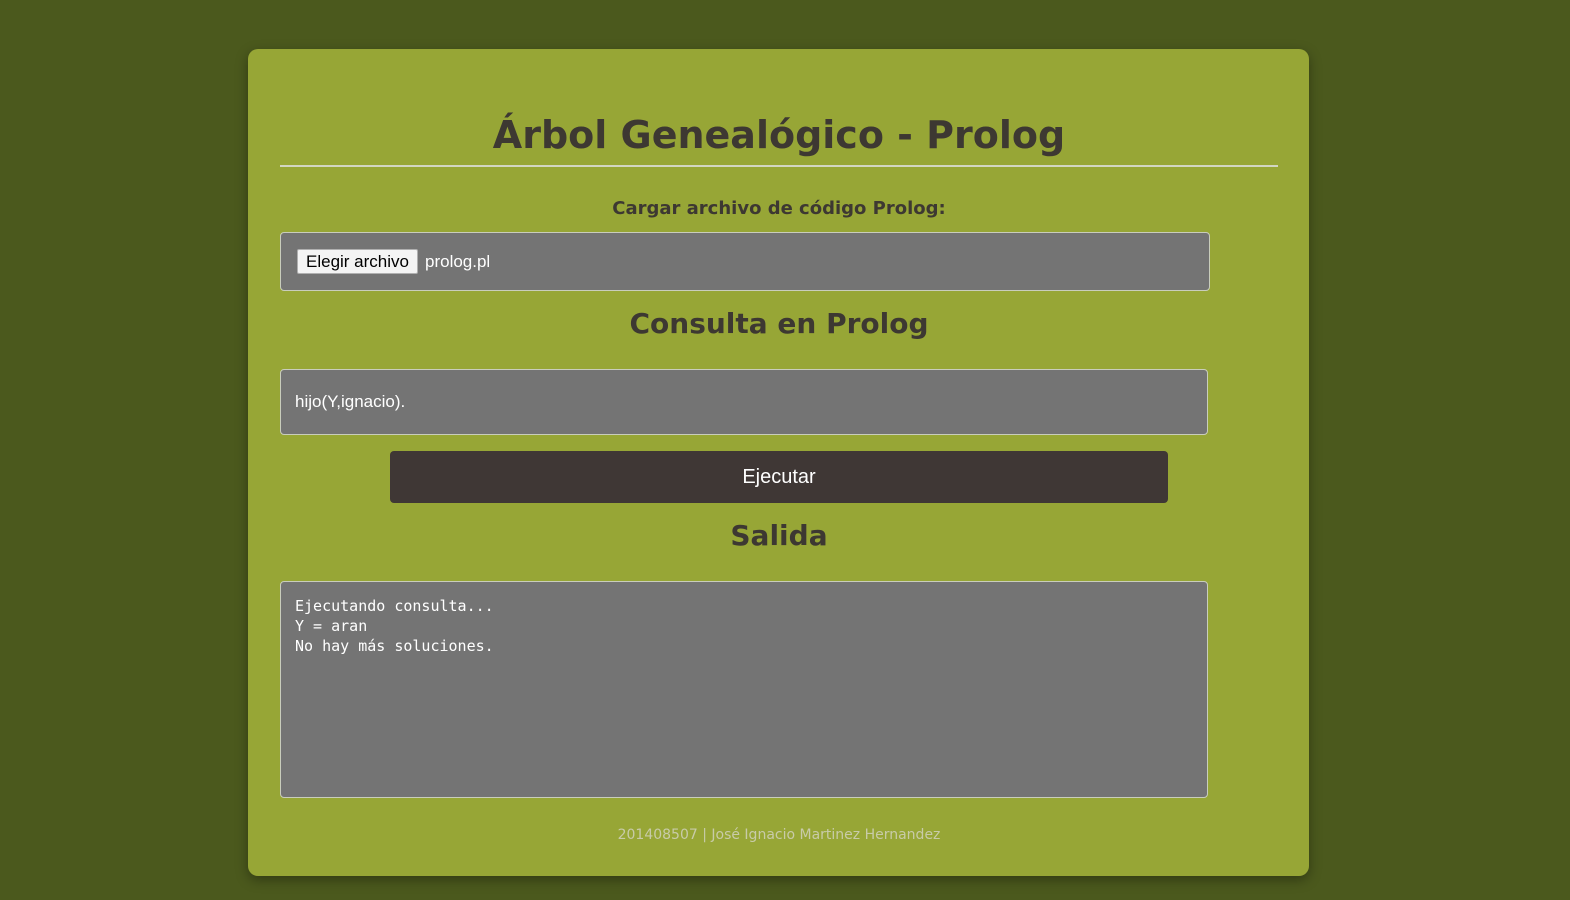 This screenshot has height=900, width=1570. Describe the element at coordinates (779, 323) in the screenshot. I see `query-heading: Consulta en Prolog` at that location.